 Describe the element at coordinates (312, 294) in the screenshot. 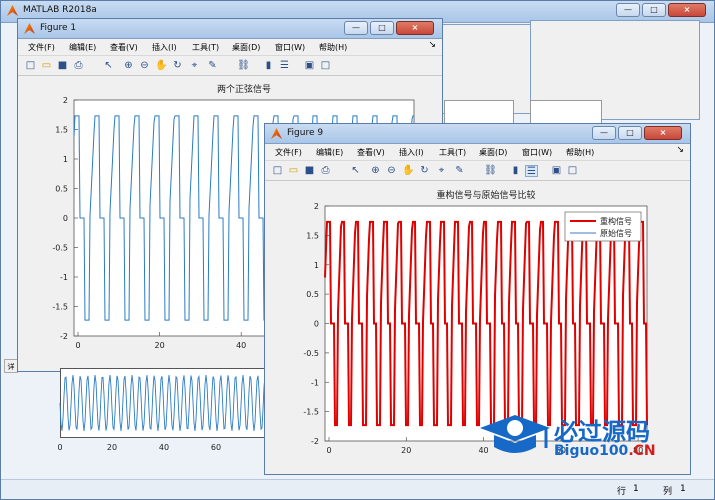

I see `figure-9-y-tick-label: 0.5` at that location.